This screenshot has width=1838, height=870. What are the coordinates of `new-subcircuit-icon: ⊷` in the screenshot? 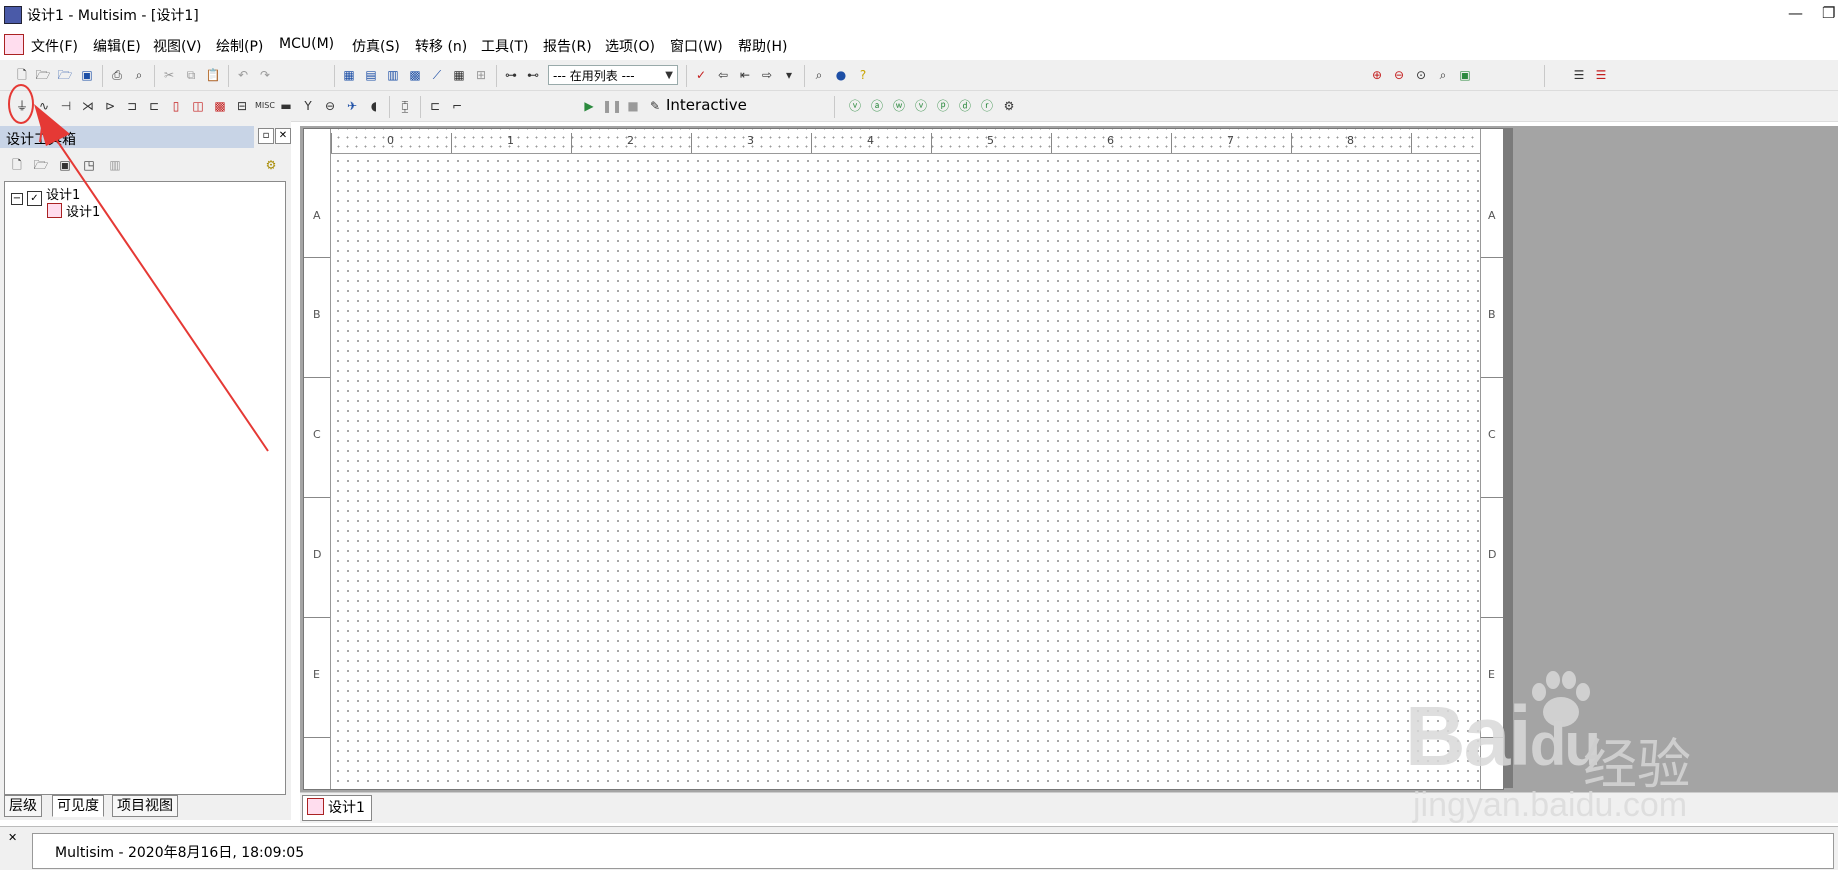 It's located at (533, 75).